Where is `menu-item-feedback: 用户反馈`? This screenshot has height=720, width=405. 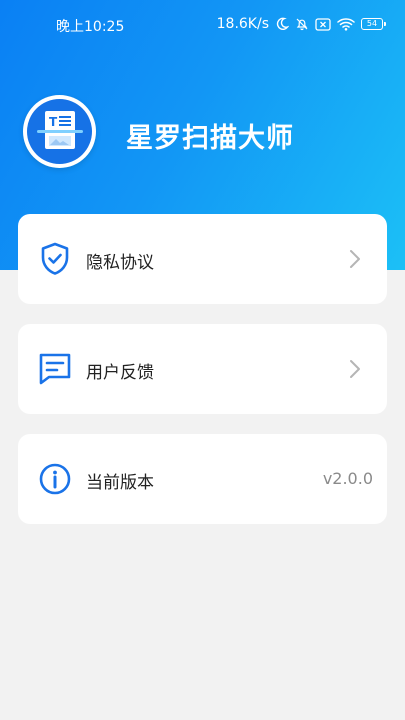
menu-item-feedback: 用户反馈 is located at coordinates (202, 369).